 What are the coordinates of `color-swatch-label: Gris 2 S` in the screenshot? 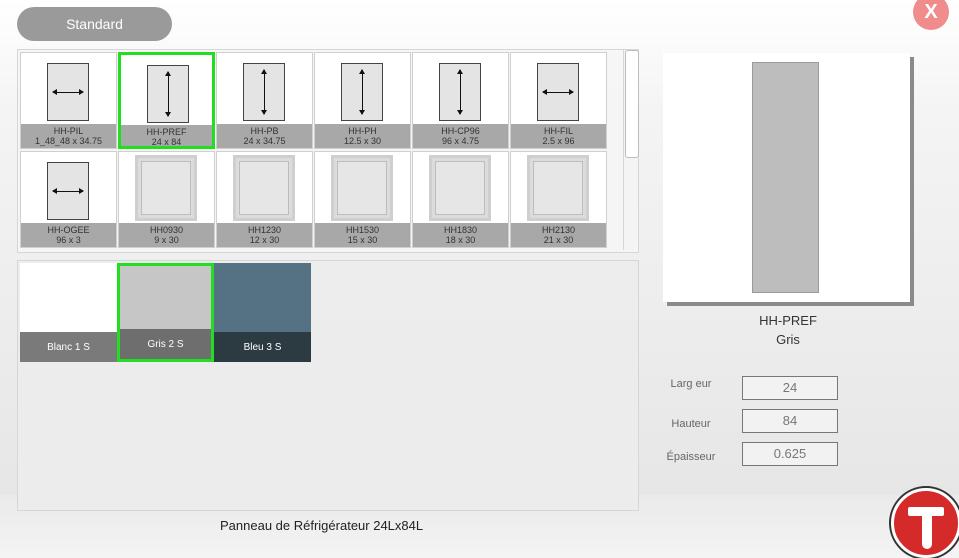 It's located at (165, 344).